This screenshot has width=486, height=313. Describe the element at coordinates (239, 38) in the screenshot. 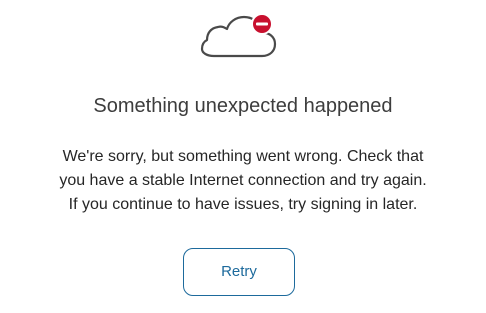

I see `cloud-error-icon` at that location.